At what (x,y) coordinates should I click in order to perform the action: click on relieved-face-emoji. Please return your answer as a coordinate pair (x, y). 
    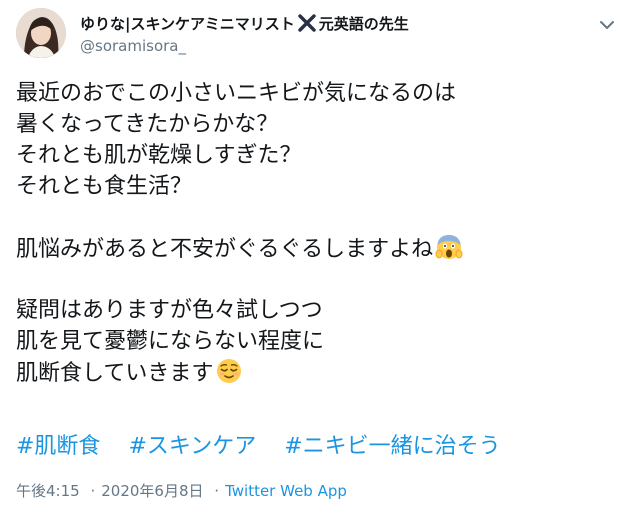
    Looking at the image, I should click on (229, 371).